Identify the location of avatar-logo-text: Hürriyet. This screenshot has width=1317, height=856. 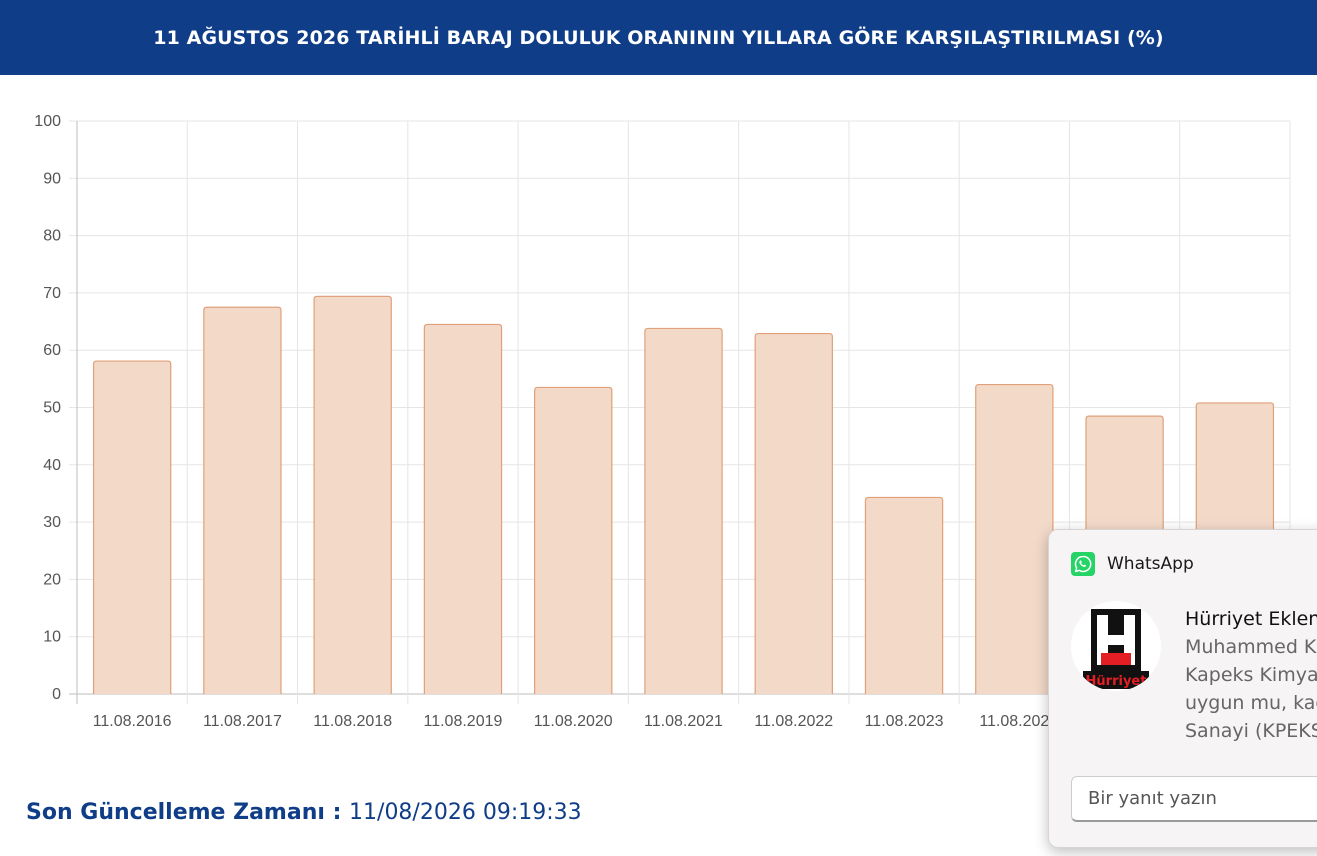
(1116, 681).